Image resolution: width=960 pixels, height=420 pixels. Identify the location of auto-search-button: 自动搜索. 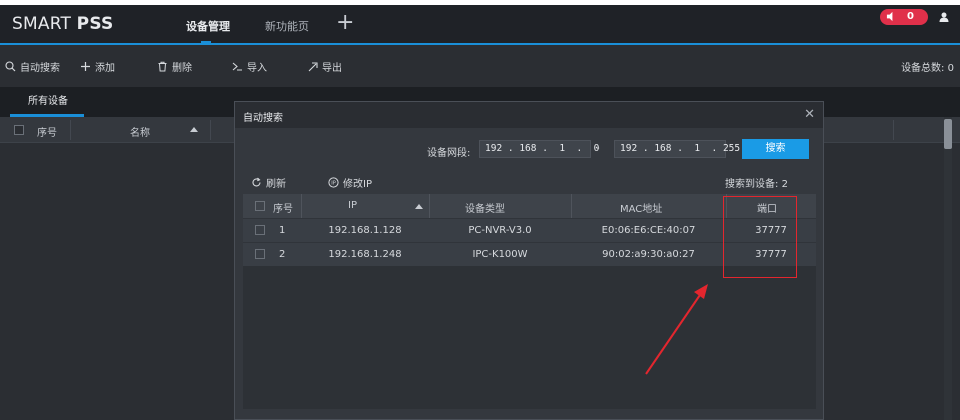
(32, 66).